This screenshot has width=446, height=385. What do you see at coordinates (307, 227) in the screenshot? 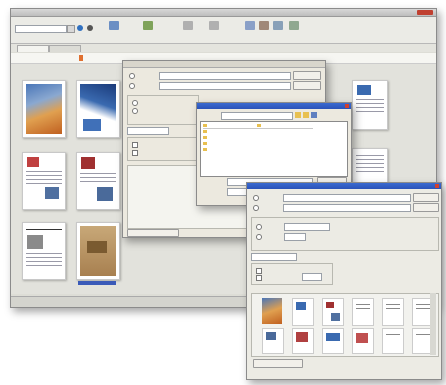
I see `front-value-field` at bounding box center [307, 227].